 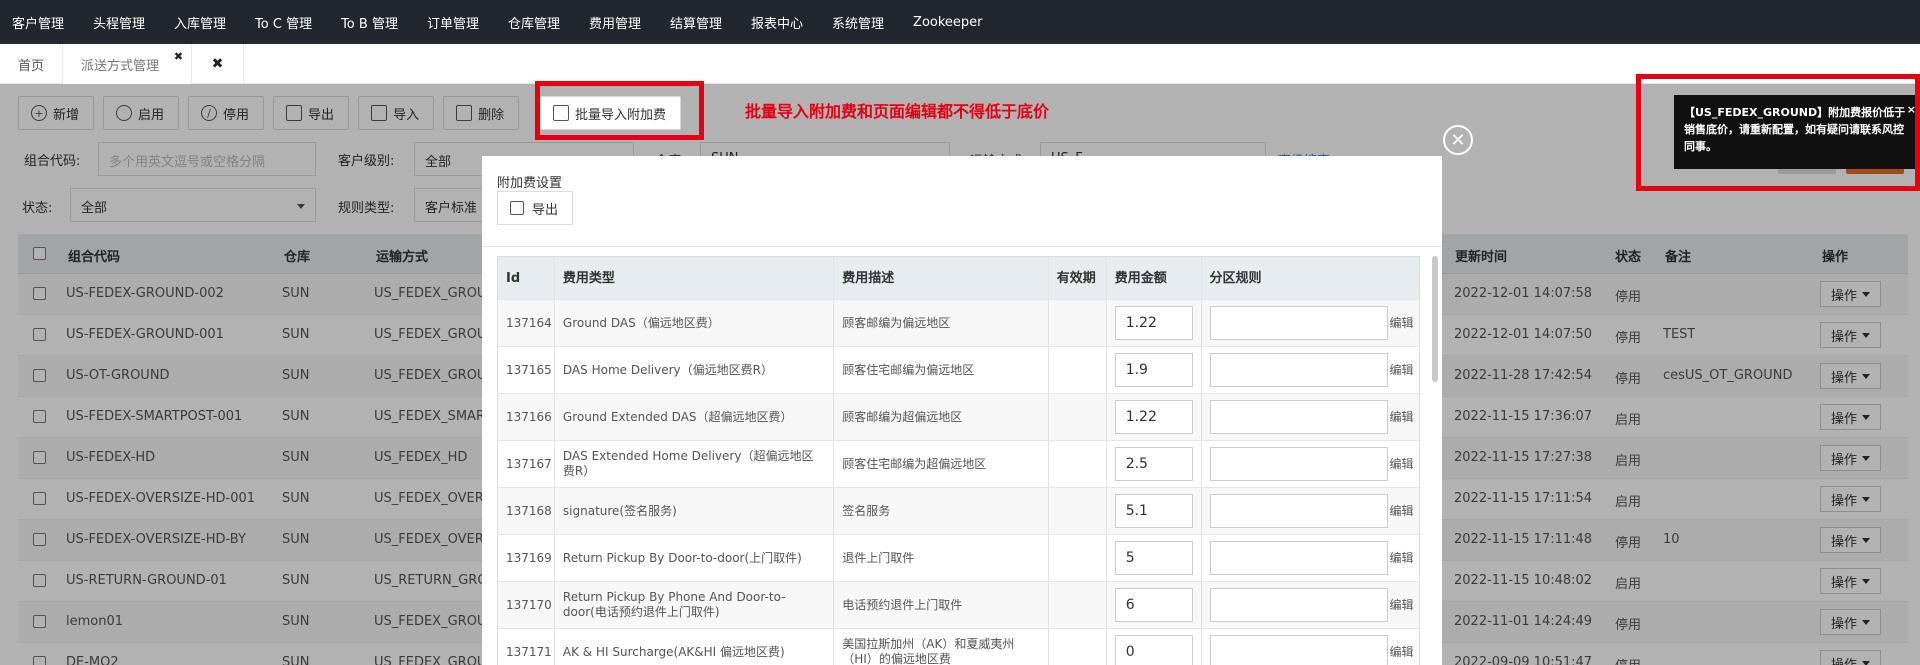 What do you see at coordinates (526, 647) in the screenshot?
I see `cell-id: 137171` at bounding box center [526, 647].